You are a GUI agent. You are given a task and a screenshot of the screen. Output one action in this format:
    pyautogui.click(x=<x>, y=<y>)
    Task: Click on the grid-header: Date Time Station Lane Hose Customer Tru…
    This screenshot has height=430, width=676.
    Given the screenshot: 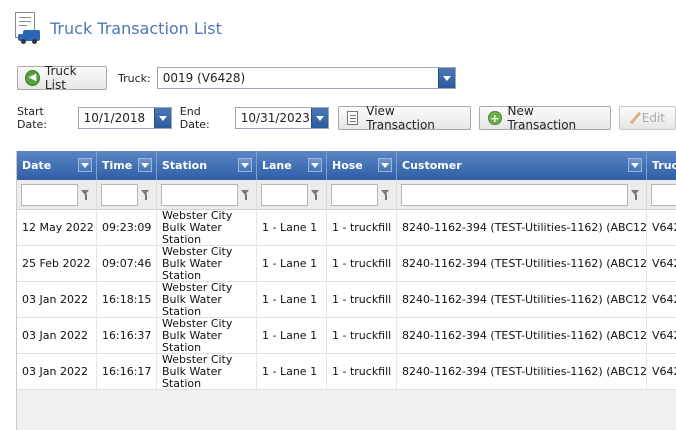 What is the action you would take?
    pyautogui.click(x=346, y=165)
    